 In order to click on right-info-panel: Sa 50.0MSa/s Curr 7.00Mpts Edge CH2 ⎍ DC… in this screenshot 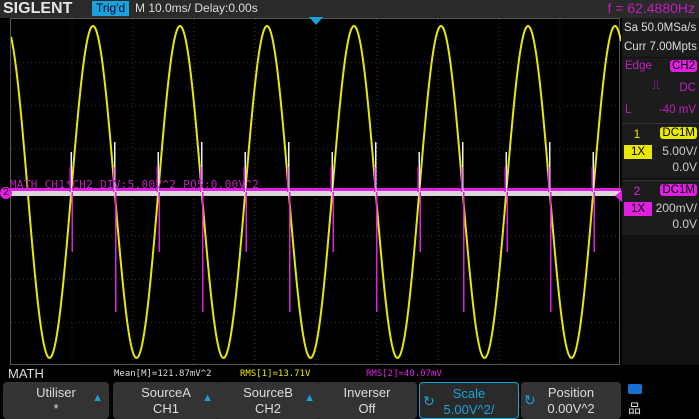, I will do `click(660, 191)`.